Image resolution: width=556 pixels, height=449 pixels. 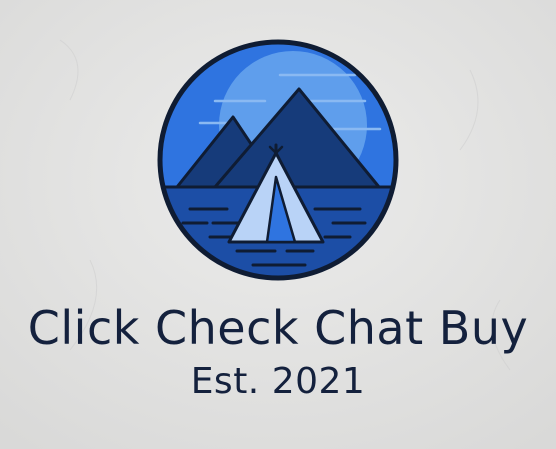 What do you see at coordinates (278, 328) in the screenshot?
I see `brand-name: Click Check Chat Buy` at bounding box center [278, 328].